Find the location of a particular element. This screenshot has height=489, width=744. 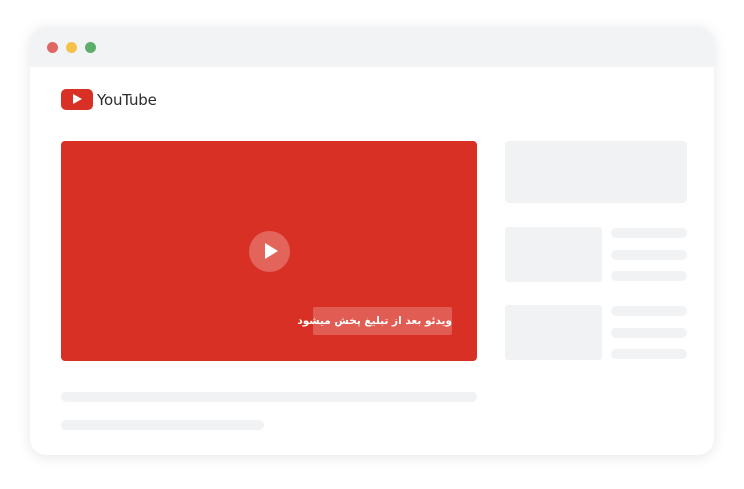

play-icon is located at coordinates (271, 251).